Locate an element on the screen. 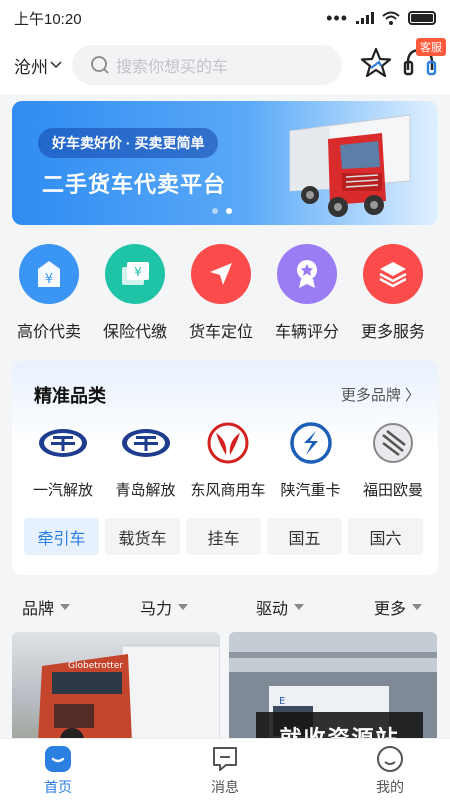  search-icon is located at coordinates (100, 65).